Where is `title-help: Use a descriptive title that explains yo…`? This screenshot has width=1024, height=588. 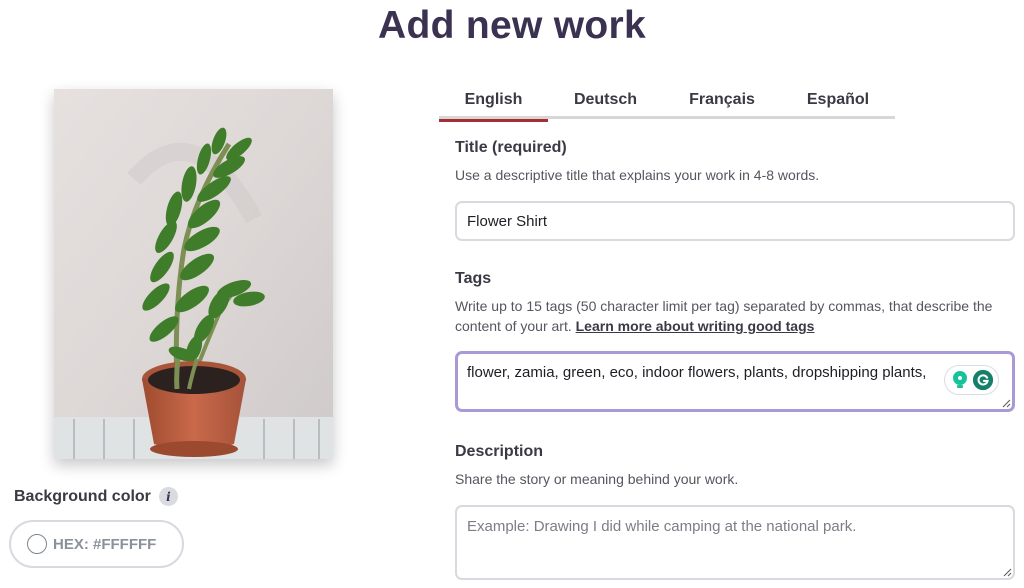
title-help: Use a descriptive title that explains yo… is located at coordinates (637, 175).